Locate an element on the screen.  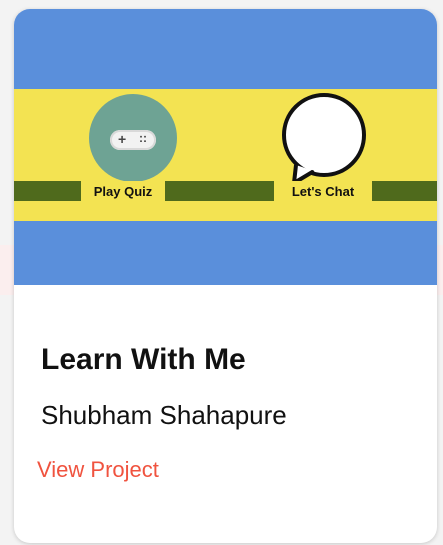
view-project-link: View Project is located at coordinates (98, 470).